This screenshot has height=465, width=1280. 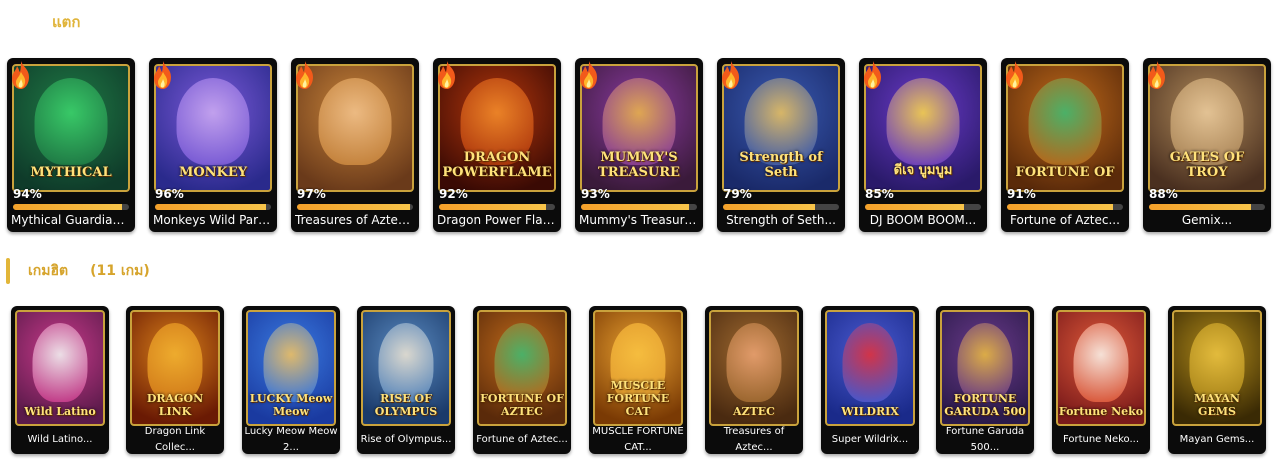 I want to click on rtp-percentage: 85%, so click(x=879, y=194).